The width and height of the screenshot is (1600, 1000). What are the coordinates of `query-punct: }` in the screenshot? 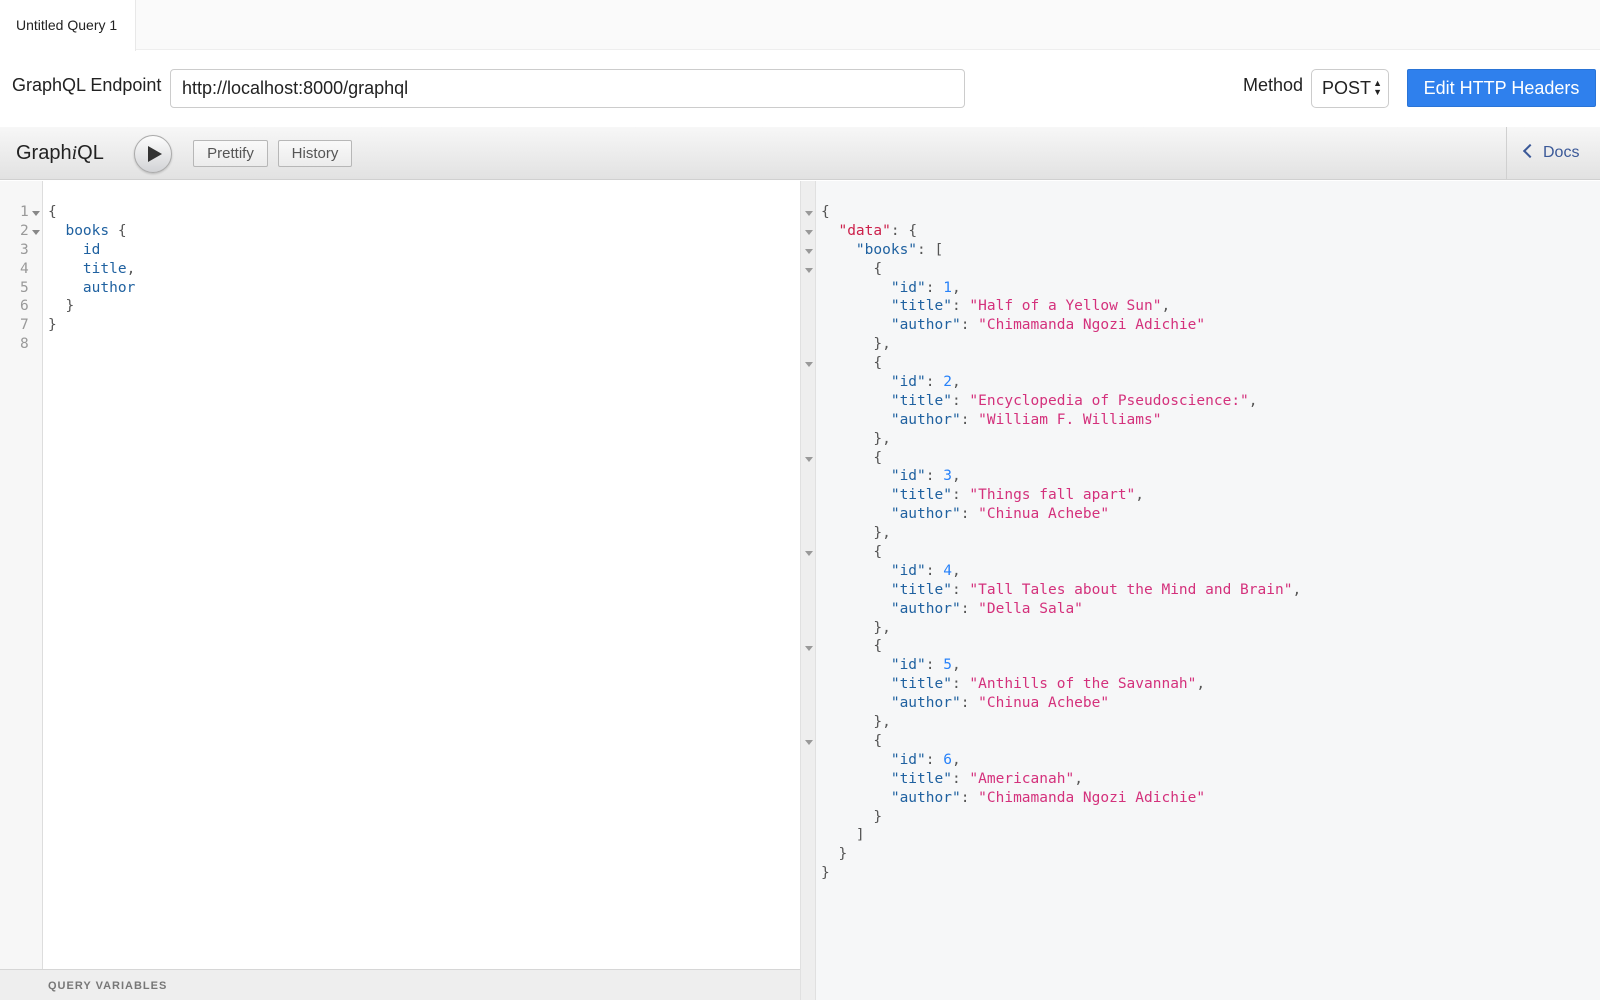 It's located at (70, 306).